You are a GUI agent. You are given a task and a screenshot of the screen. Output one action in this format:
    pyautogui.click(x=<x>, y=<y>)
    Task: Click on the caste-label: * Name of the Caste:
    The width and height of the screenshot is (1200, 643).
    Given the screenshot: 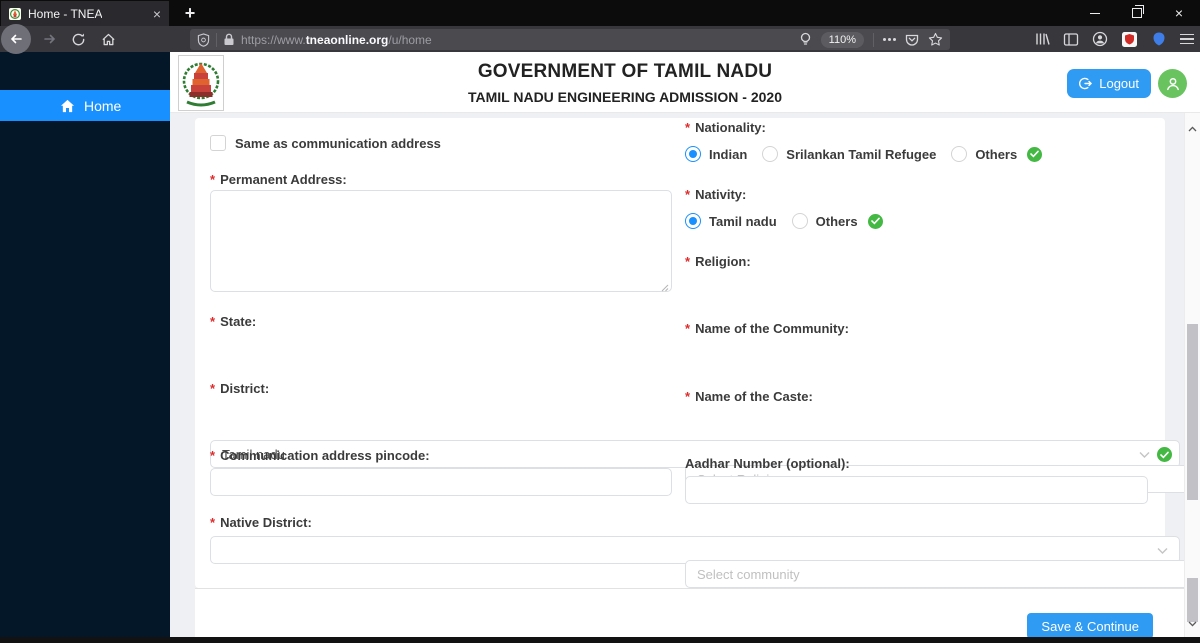 What is the action you would take?
    pyautogui.click(x=749, y=396)
    